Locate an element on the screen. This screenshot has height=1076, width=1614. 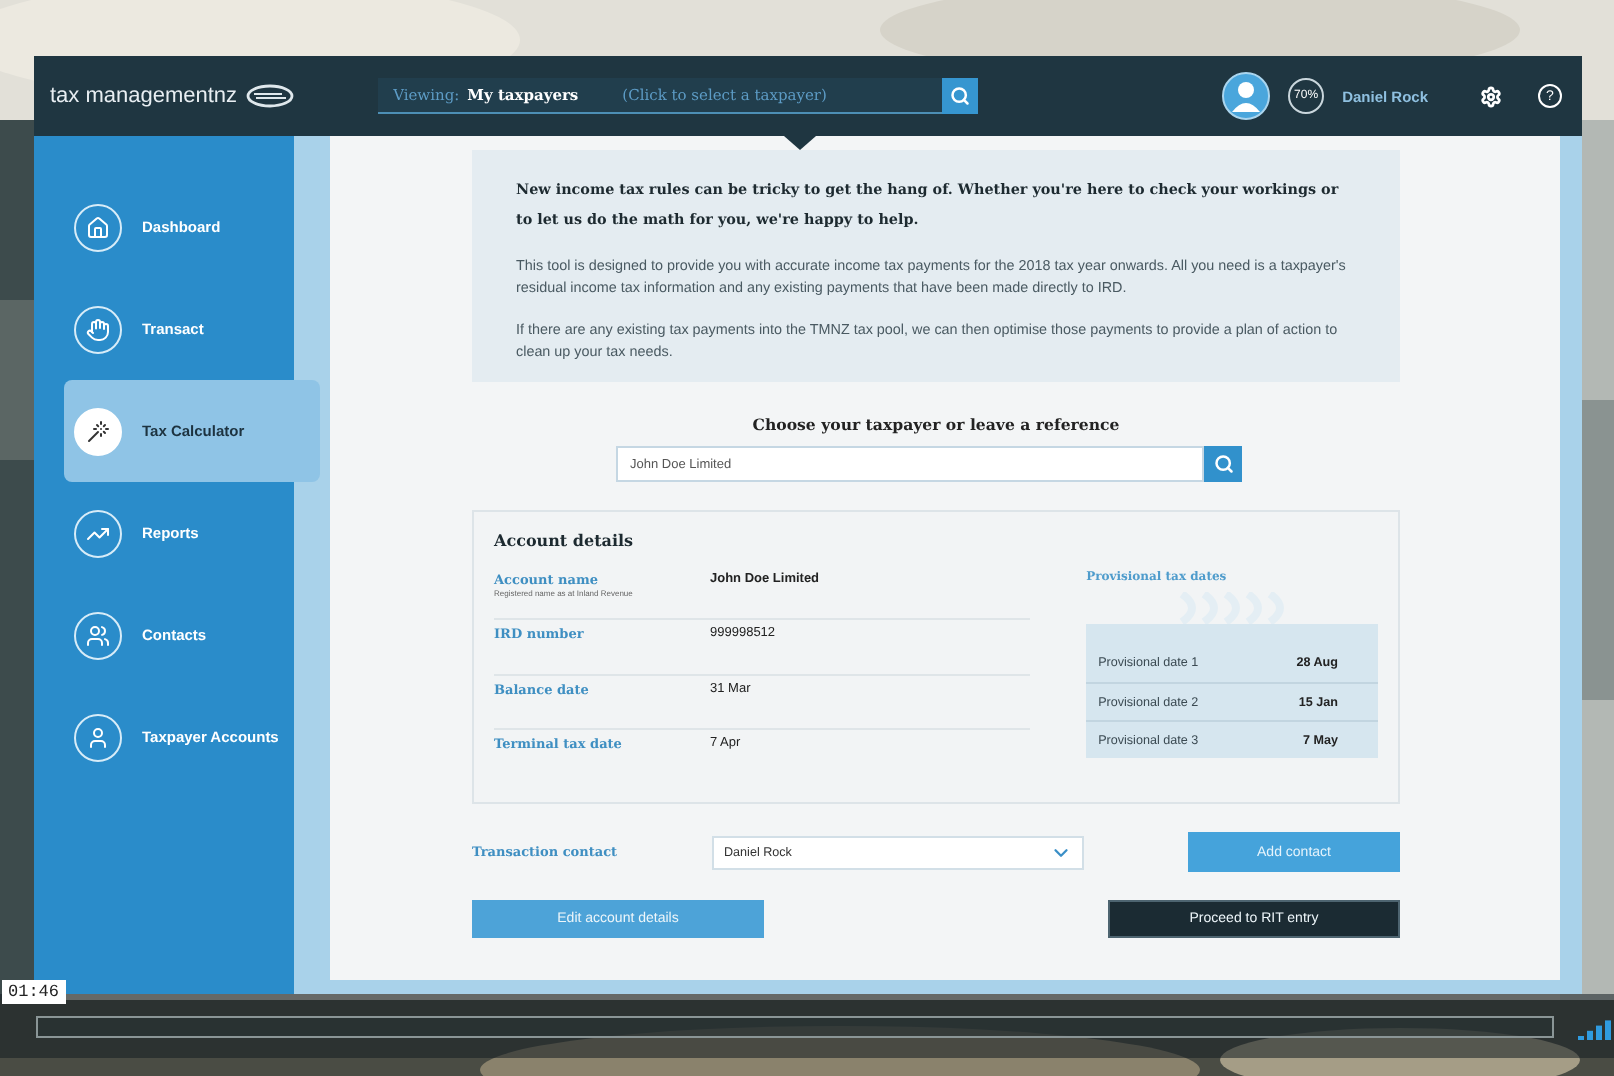
settings-button is located at coordinates (1491, 96).